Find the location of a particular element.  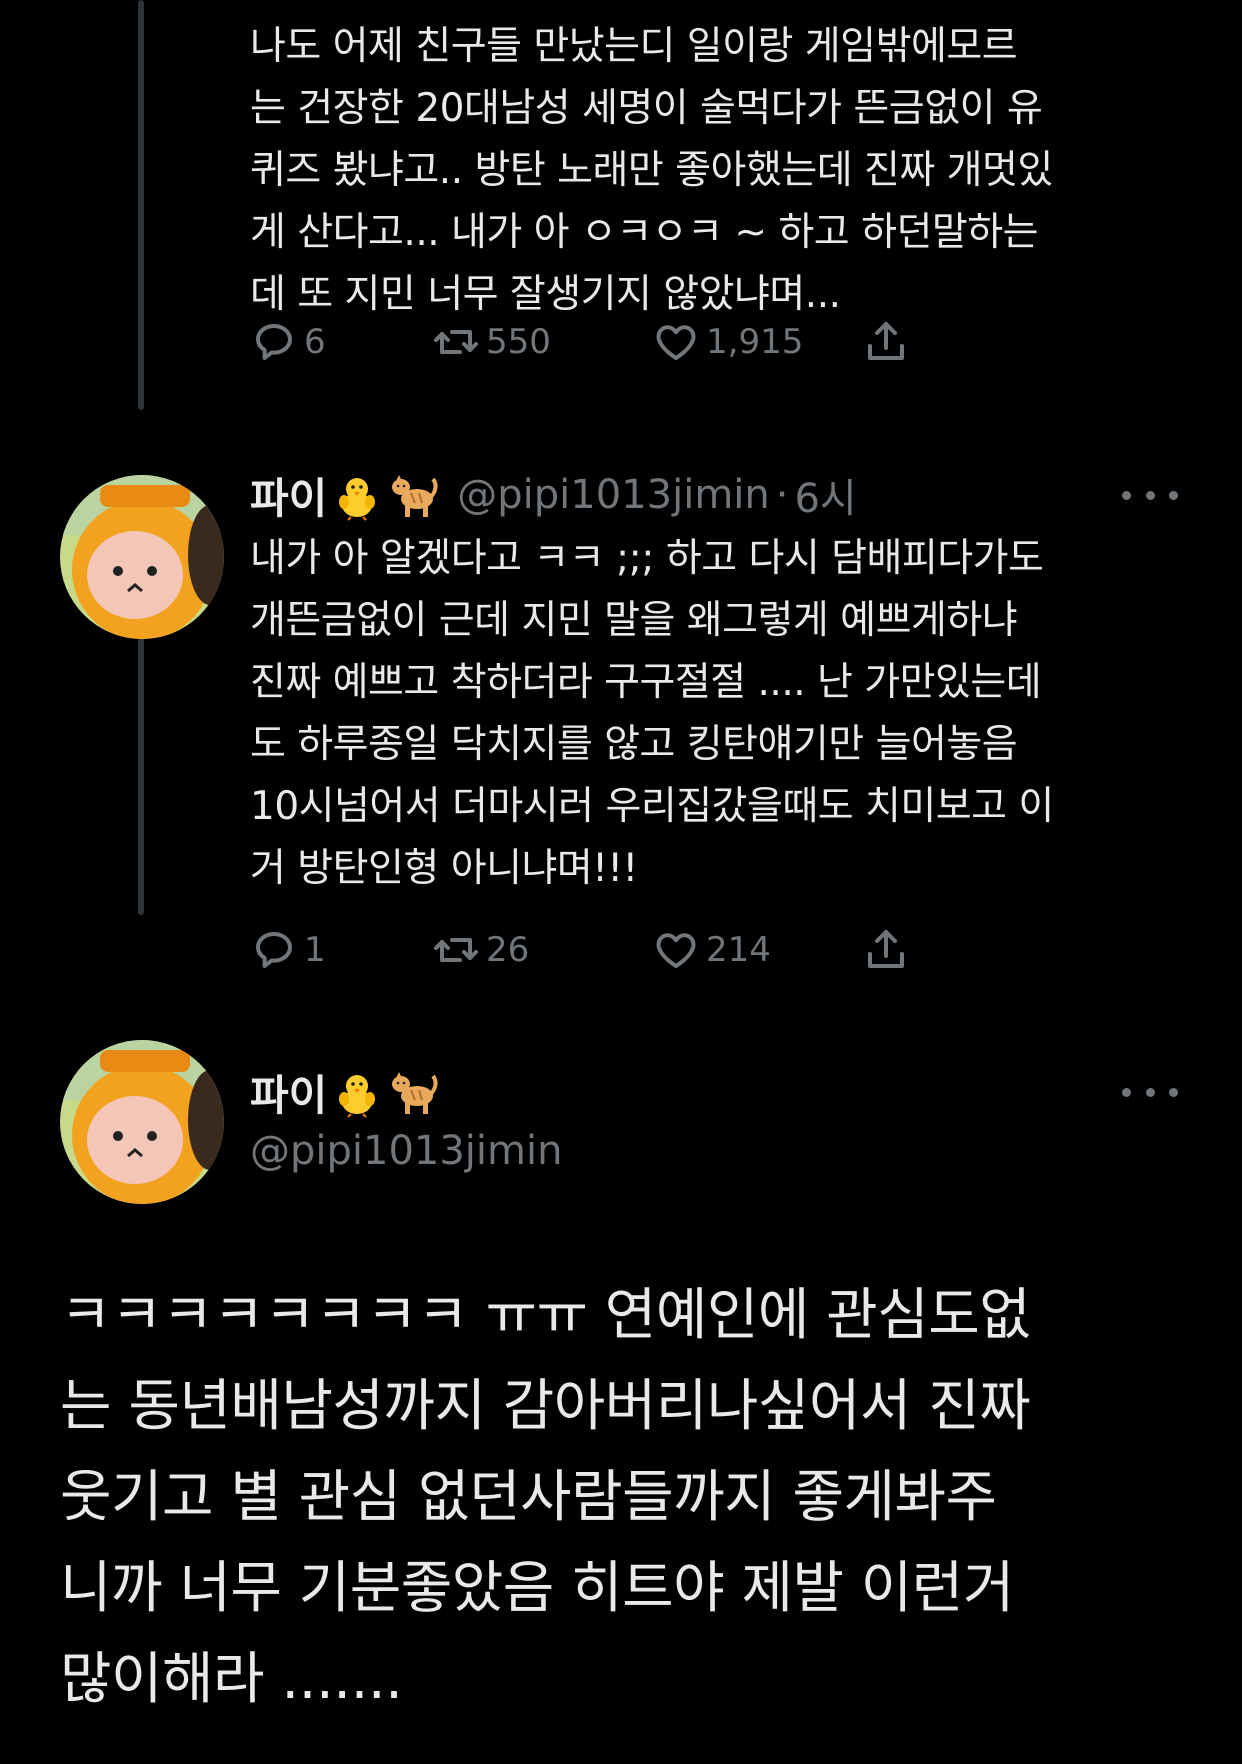

tweet-header: 파이 @pipi1013jimin · 6시 is located at coordinates (553, 495).